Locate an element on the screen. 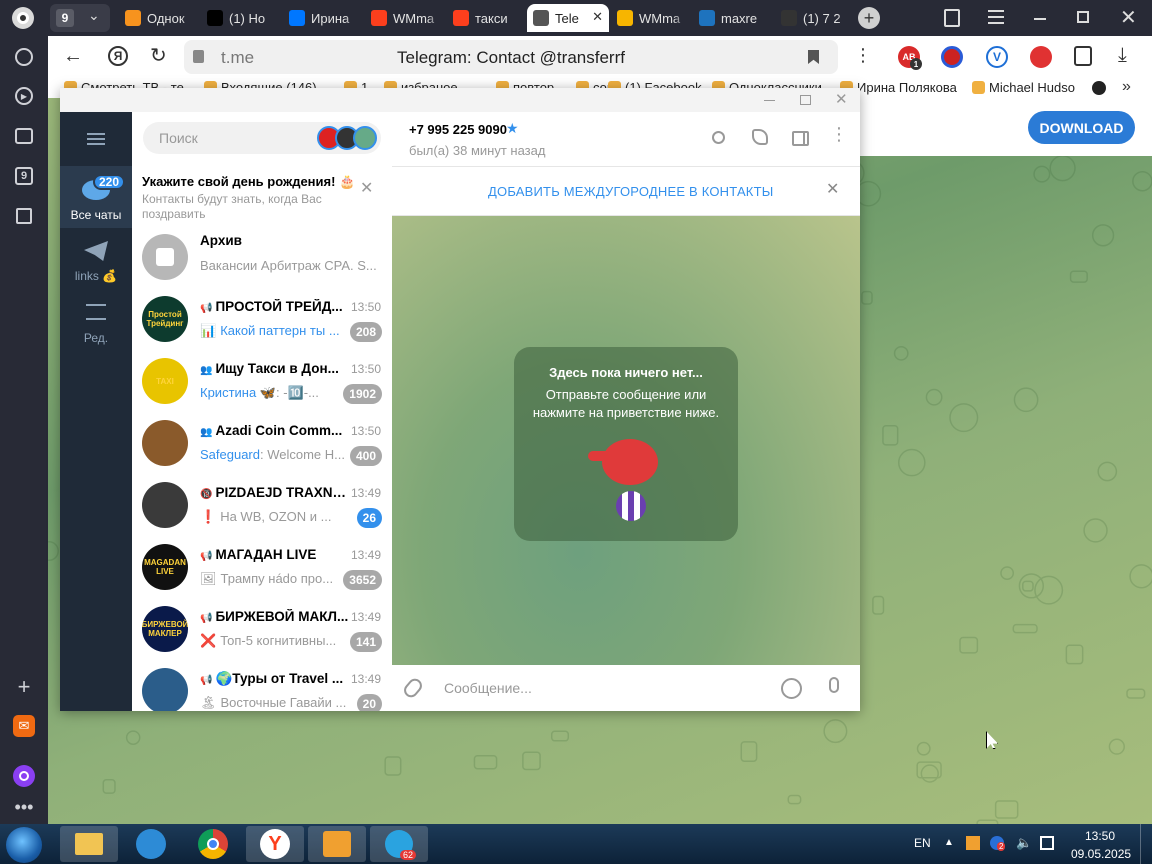 Image resolution: width=1152 pixels, height=864 pixels. add-contact-button: ДОБАВИТЬ МЕЖДУГОРОДНЕЕ В КОНТАКТЫ is located at coordinates (630, 191).